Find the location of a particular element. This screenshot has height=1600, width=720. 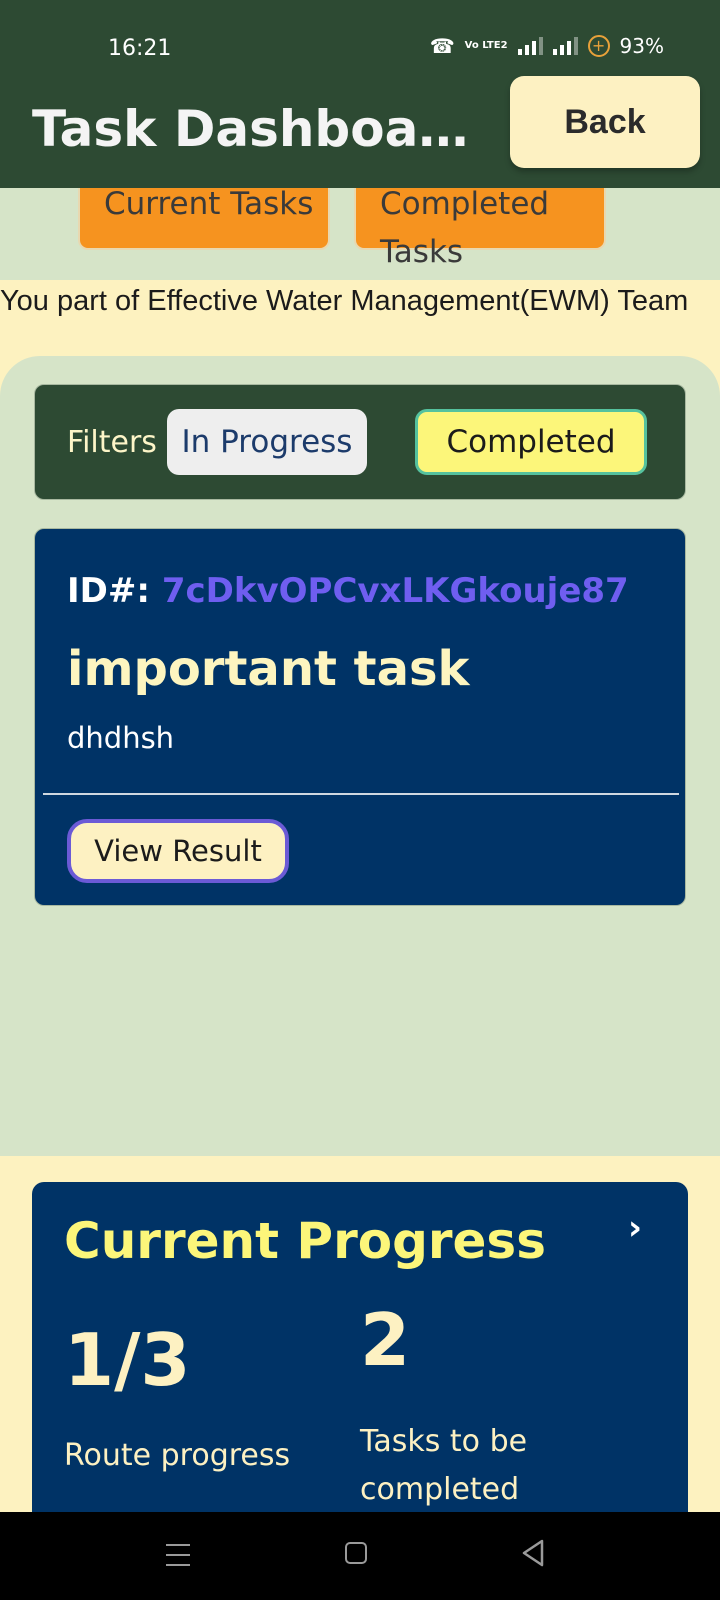

route-progress-value: 1/3 is located at coordinates (127, 1360).